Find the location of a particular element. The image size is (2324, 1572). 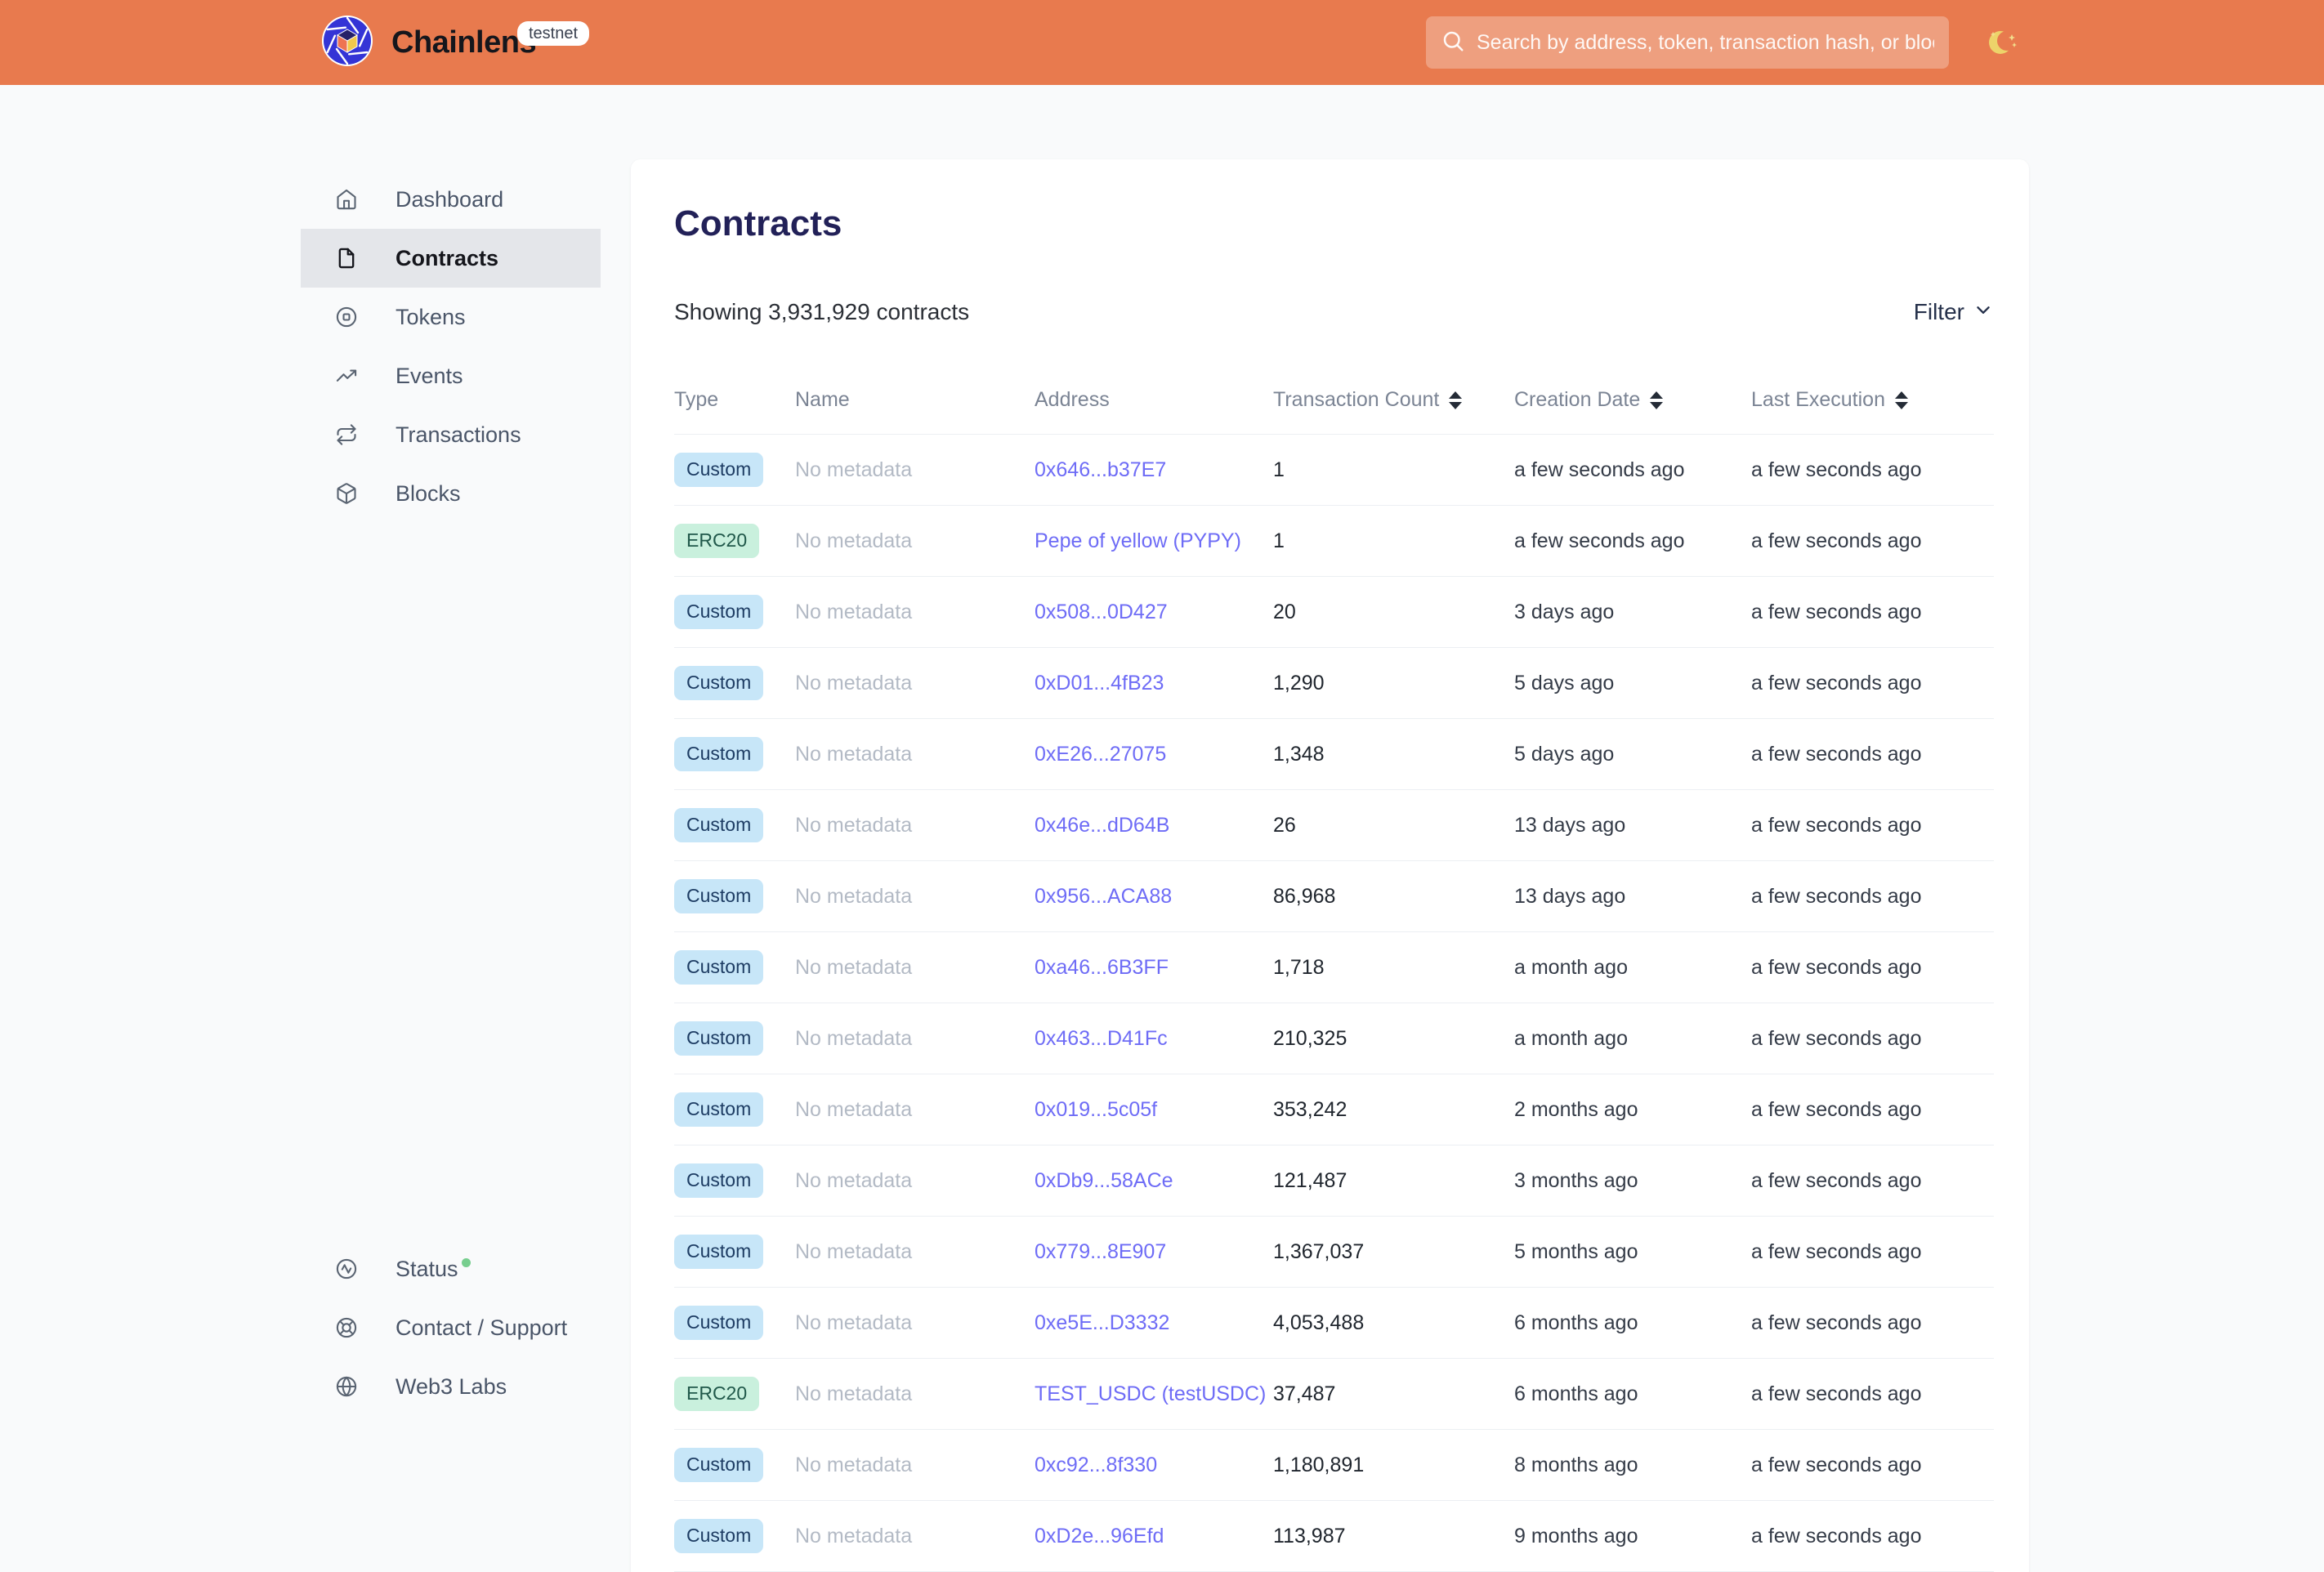

address-link: 0xc92...8f330 is located at coordinates (1096, 1465).